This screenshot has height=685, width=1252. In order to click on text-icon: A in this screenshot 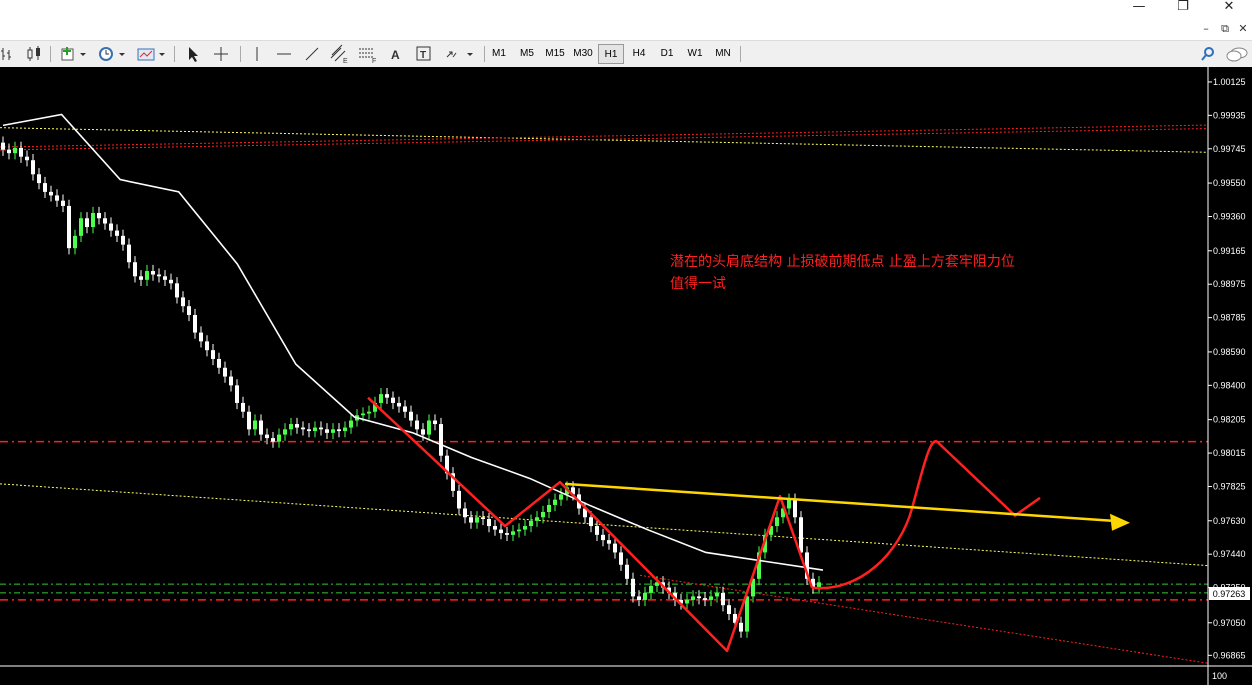, I will do `click(396, 54)`.